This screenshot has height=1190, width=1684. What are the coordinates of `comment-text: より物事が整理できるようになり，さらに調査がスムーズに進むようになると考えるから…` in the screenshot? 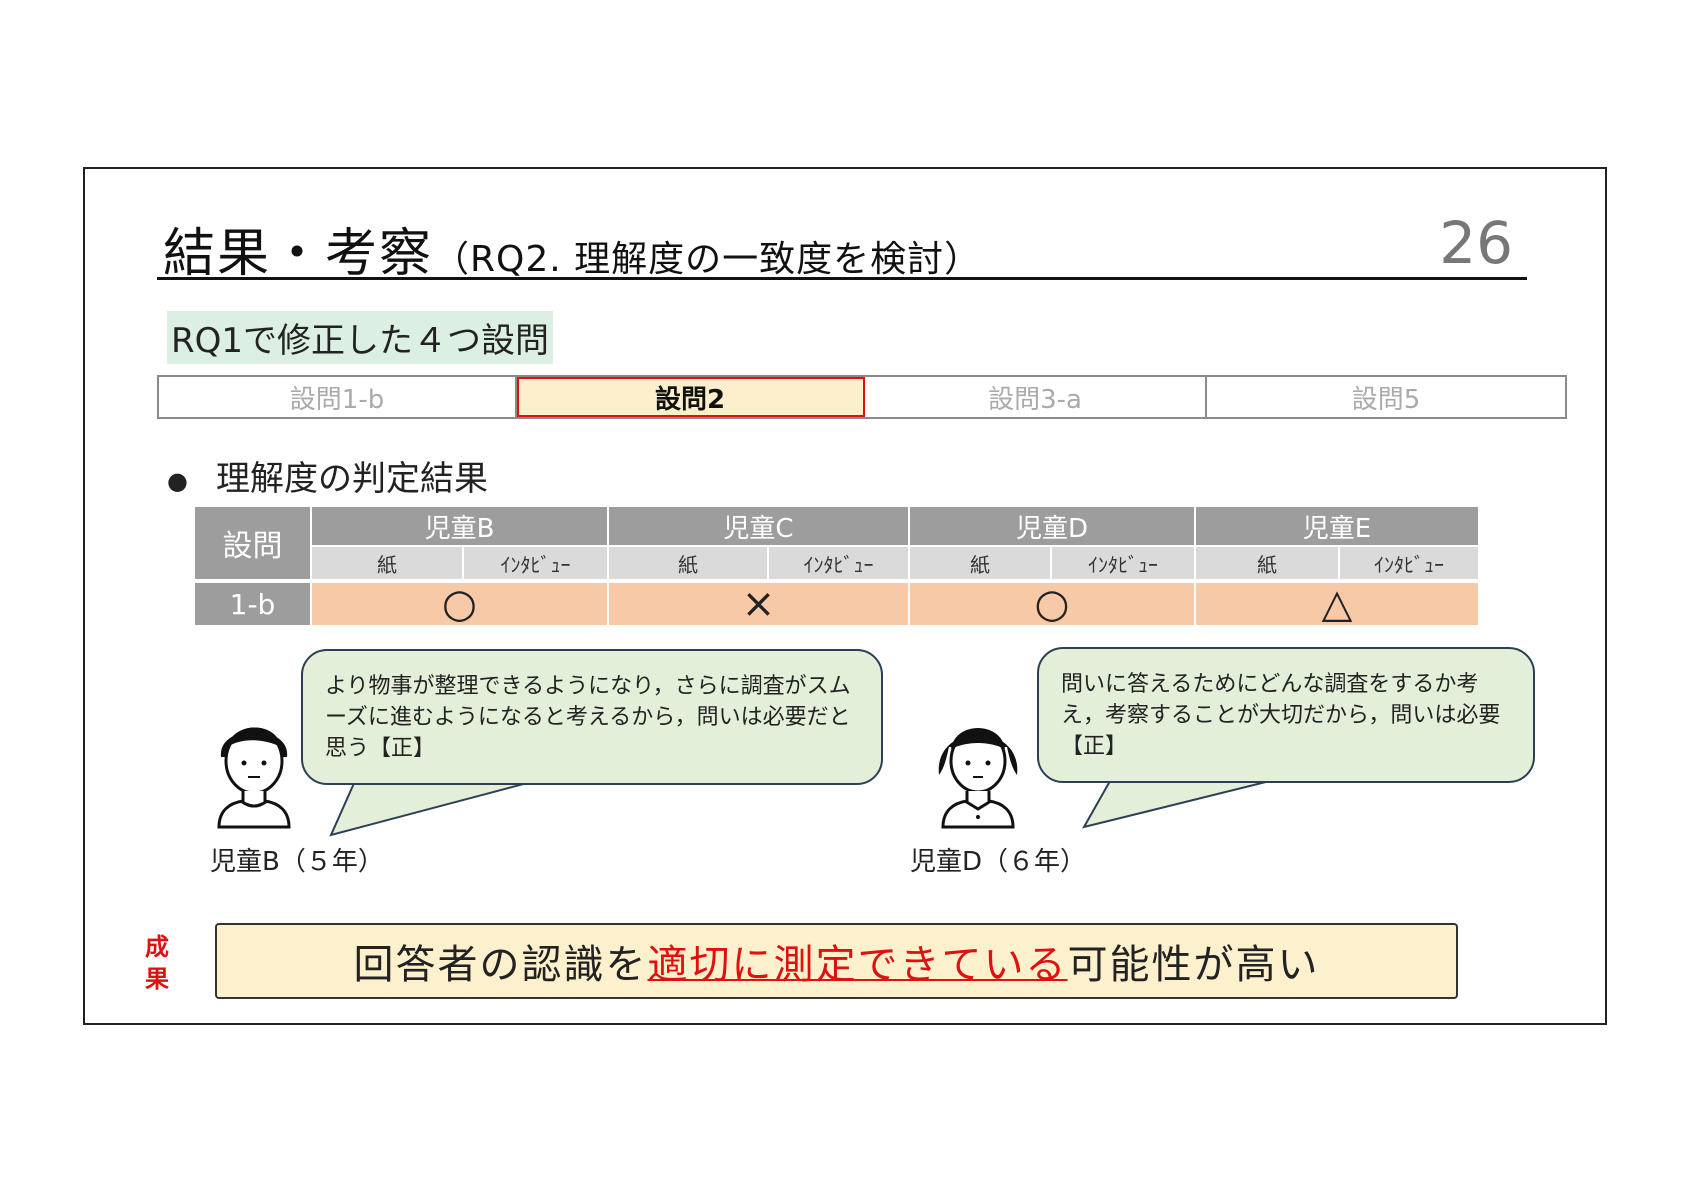 It's located at (588, 717).